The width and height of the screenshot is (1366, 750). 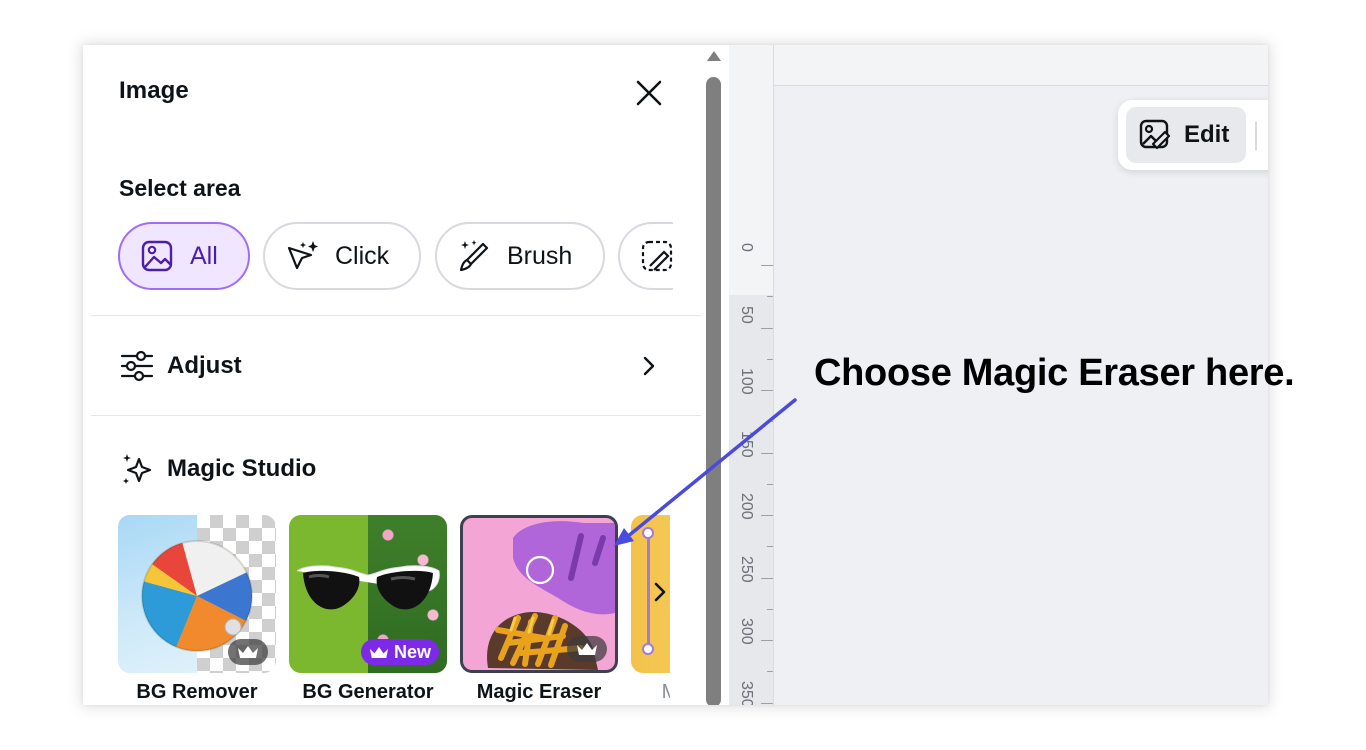 I want to click on annotation-text: Choose Magic Eraser here., so click(x=1054, y=373).